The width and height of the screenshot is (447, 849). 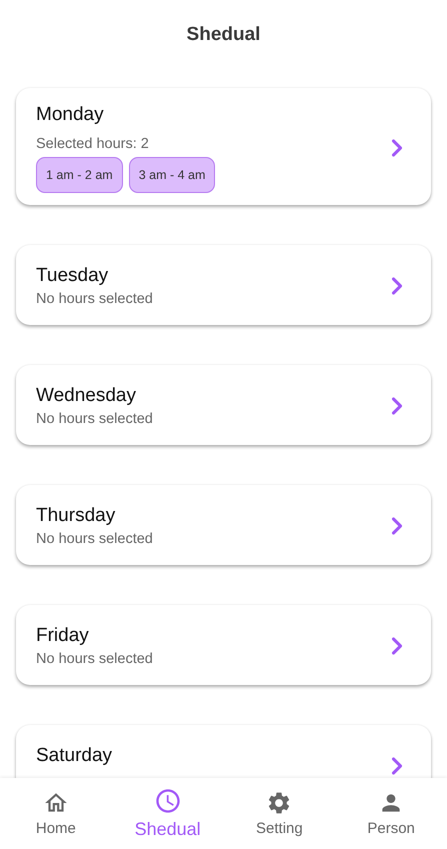 What do you see at coordinates (56, 813) in the screenshot?
I see `nav-tab: Home` at bounding box center [56, 813].